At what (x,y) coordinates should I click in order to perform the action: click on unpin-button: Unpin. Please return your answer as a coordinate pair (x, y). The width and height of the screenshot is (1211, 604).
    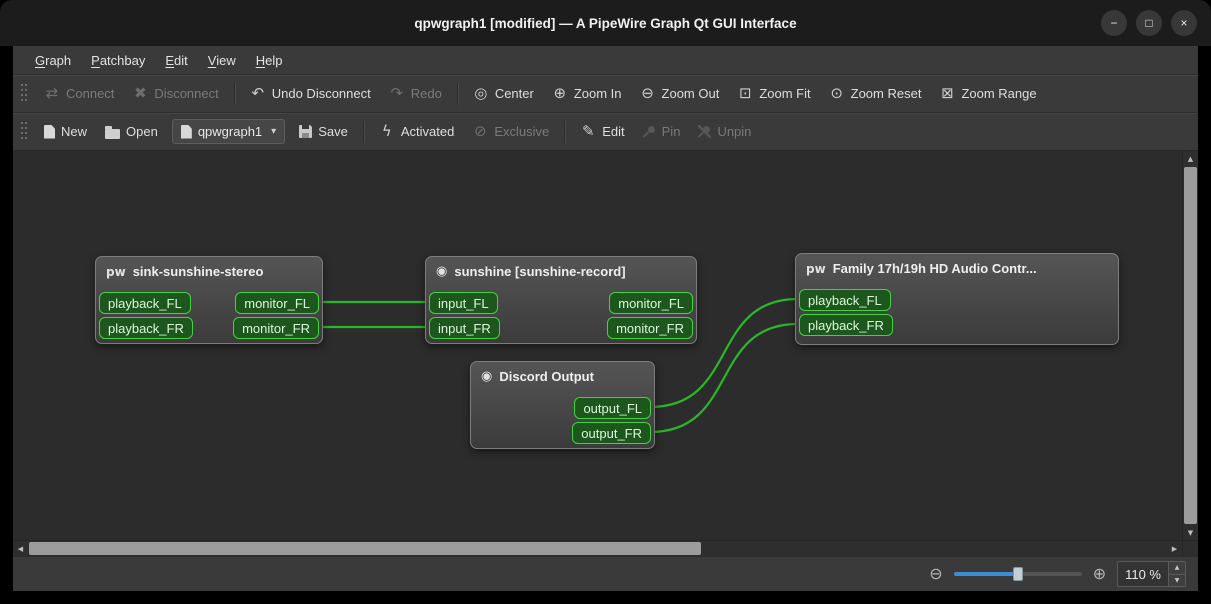
    Looking at the image, I should click on (724, 131).